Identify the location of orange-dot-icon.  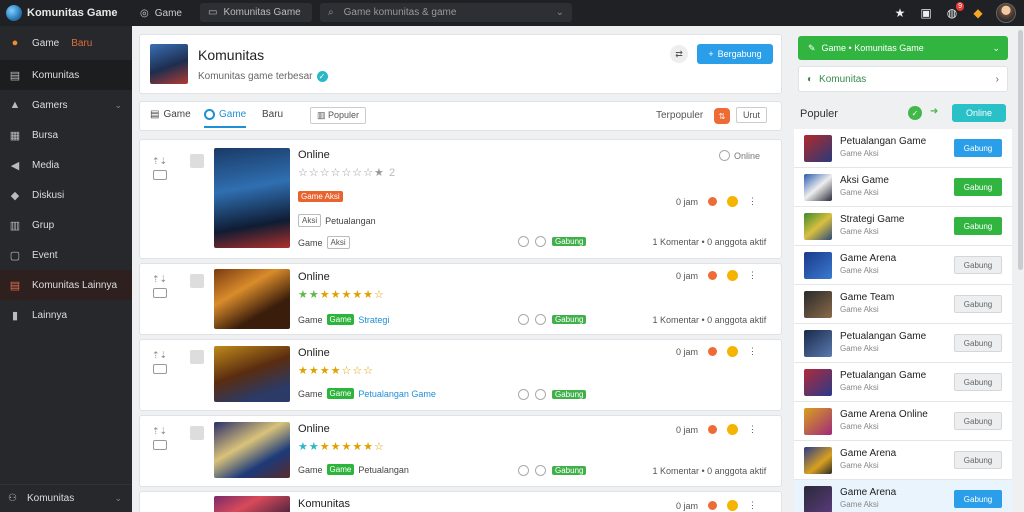
(713, 429).